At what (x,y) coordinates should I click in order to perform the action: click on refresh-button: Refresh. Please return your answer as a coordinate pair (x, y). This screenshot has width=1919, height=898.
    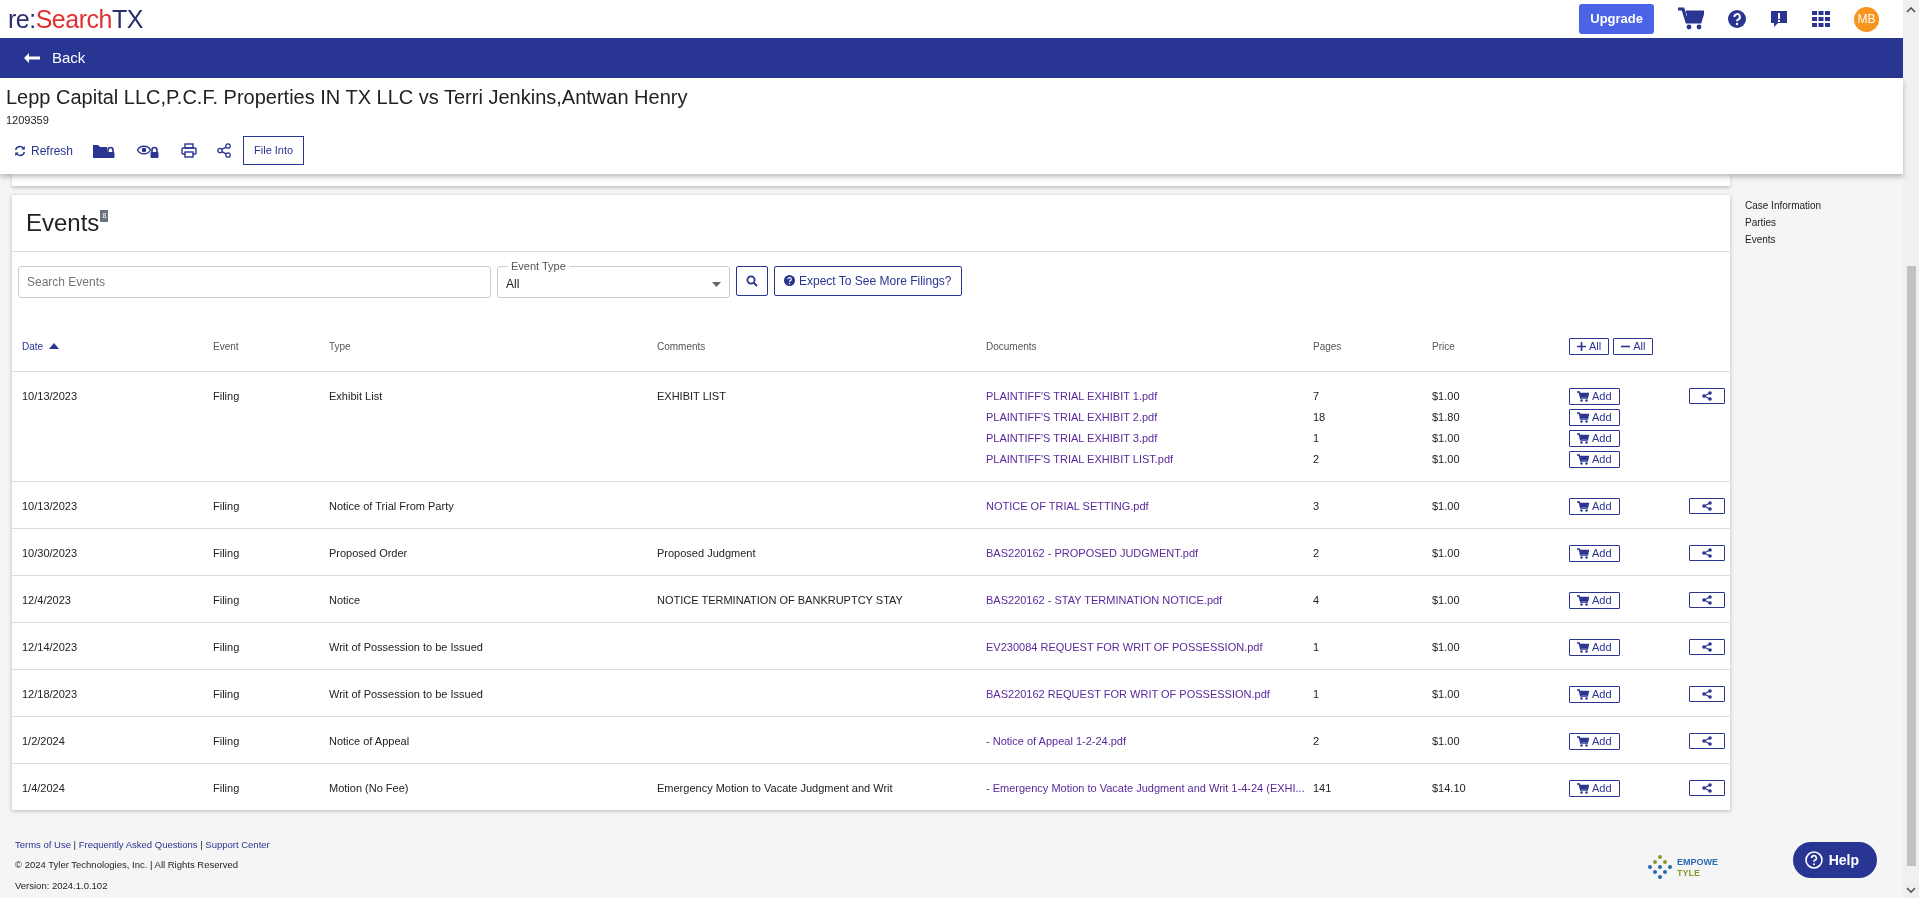
    Looking at the image, I should click on (44, 150).